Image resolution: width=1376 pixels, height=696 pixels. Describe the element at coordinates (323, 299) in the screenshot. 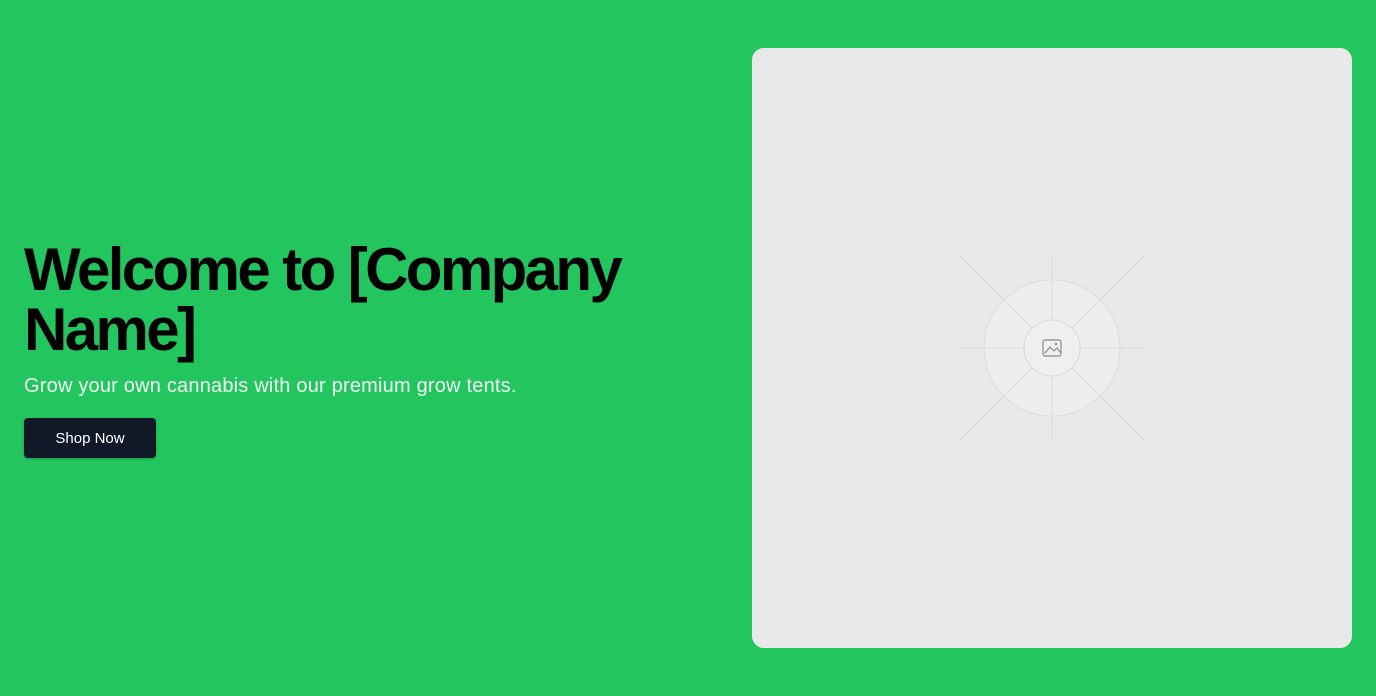

I see `hero-title: Welcome to [Company Name]` at that location.